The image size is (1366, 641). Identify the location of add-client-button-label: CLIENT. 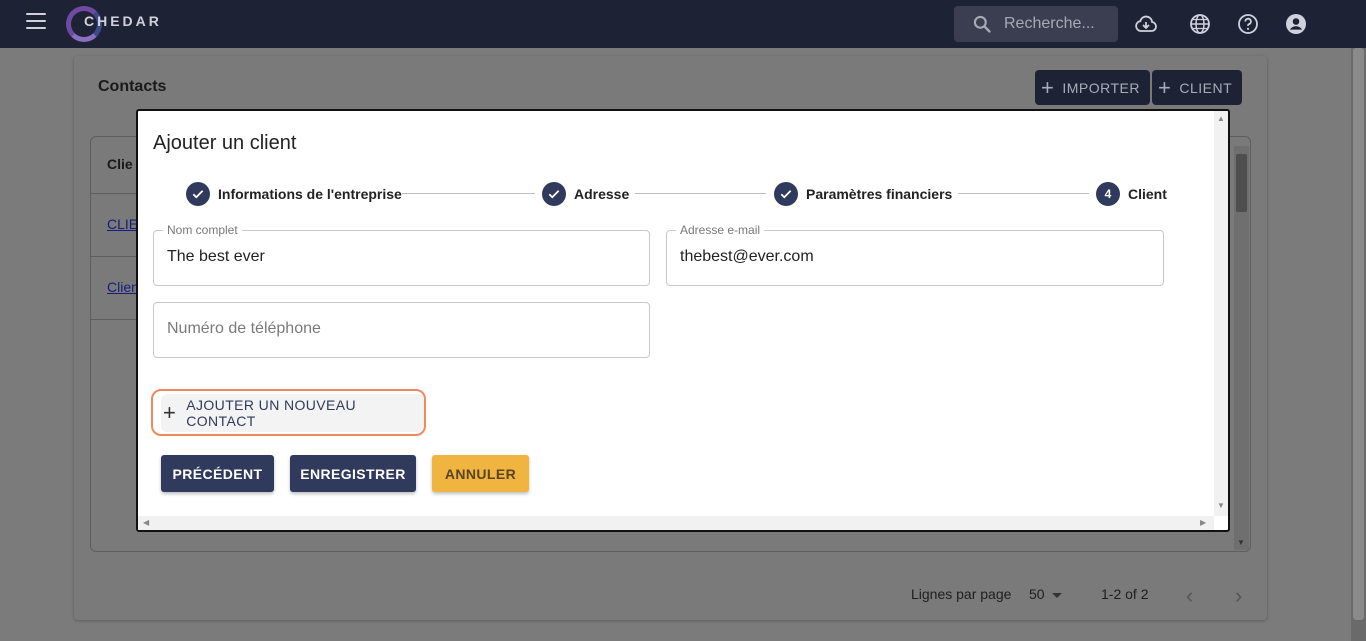
(1206, 87).